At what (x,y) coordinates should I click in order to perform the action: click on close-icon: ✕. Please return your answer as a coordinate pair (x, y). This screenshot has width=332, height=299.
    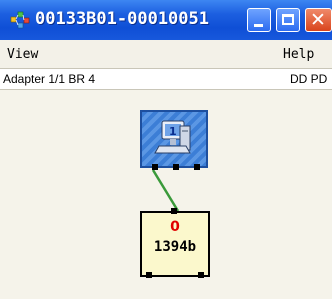
    Looking at the image, I should click on (318, 20).